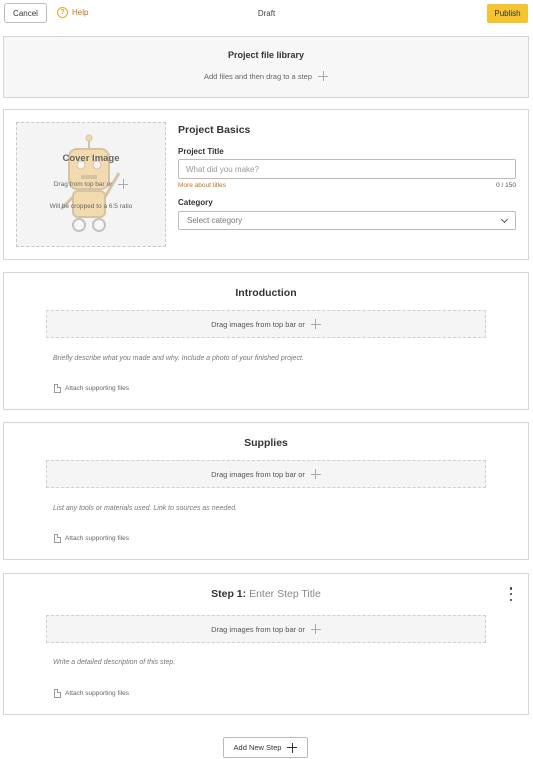  I want to click on cover-drag-text: Drag from top bar or, so click(83, 184).